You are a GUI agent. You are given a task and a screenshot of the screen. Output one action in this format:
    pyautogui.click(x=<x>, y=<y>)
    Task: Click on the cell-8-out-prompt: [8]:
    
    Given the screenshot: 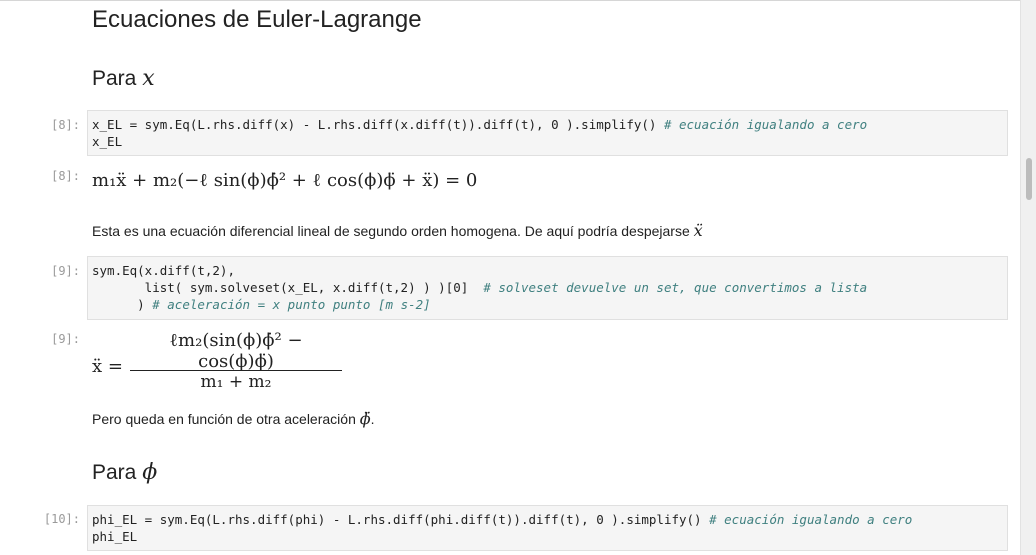 What is the action you would take?
    pyautogui.click(x=65, y=176)
    